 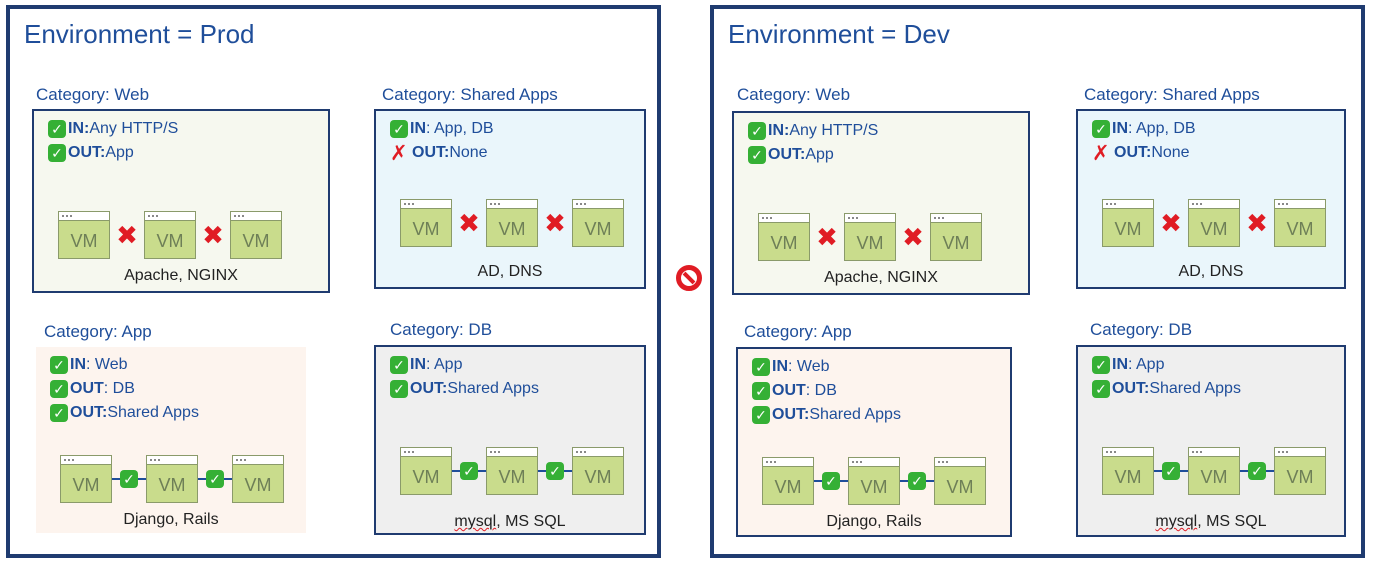 I want to click on rule-out: ✓ OUT: Shared Apps, so click(x=1166, y=389).